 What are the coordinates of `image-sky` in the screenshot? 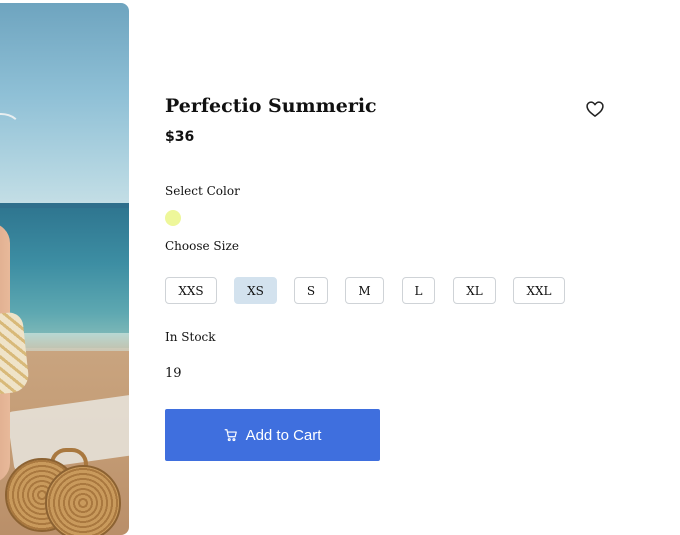 It's located at (64, 105).